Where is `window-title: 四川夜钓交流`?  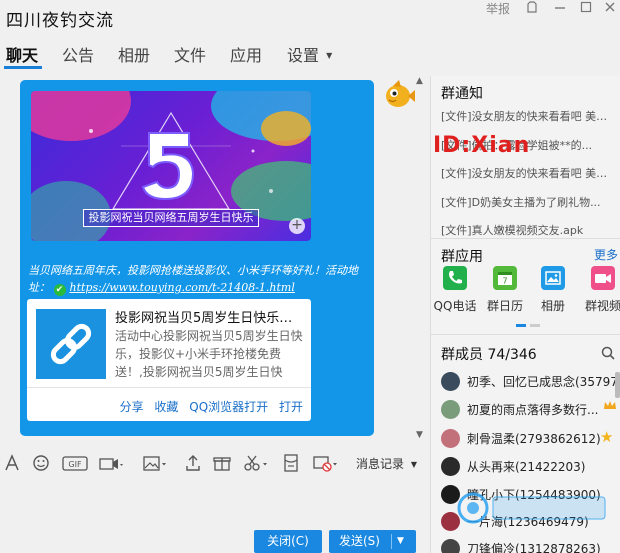
window-title: 四川夜钓交流 is located at coordinates (60, 21).